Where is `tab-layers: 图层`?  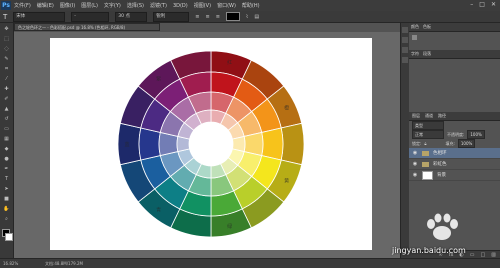 tab-layers: 图层 is located at coordinates (416, 116).